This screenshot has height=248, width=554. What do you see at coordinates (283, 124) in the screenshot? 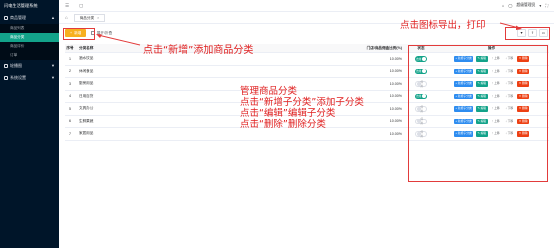
I see `annotation-manage-4: 点击“删除”删除分类` at bounding box center [283, 124].